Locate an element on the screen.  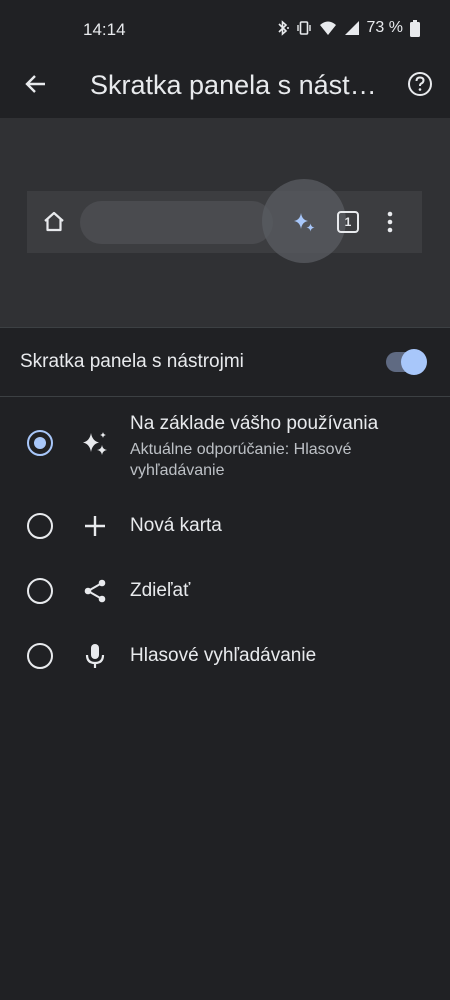
preview-toolbar: 1 is located at coordinates (224, 221).